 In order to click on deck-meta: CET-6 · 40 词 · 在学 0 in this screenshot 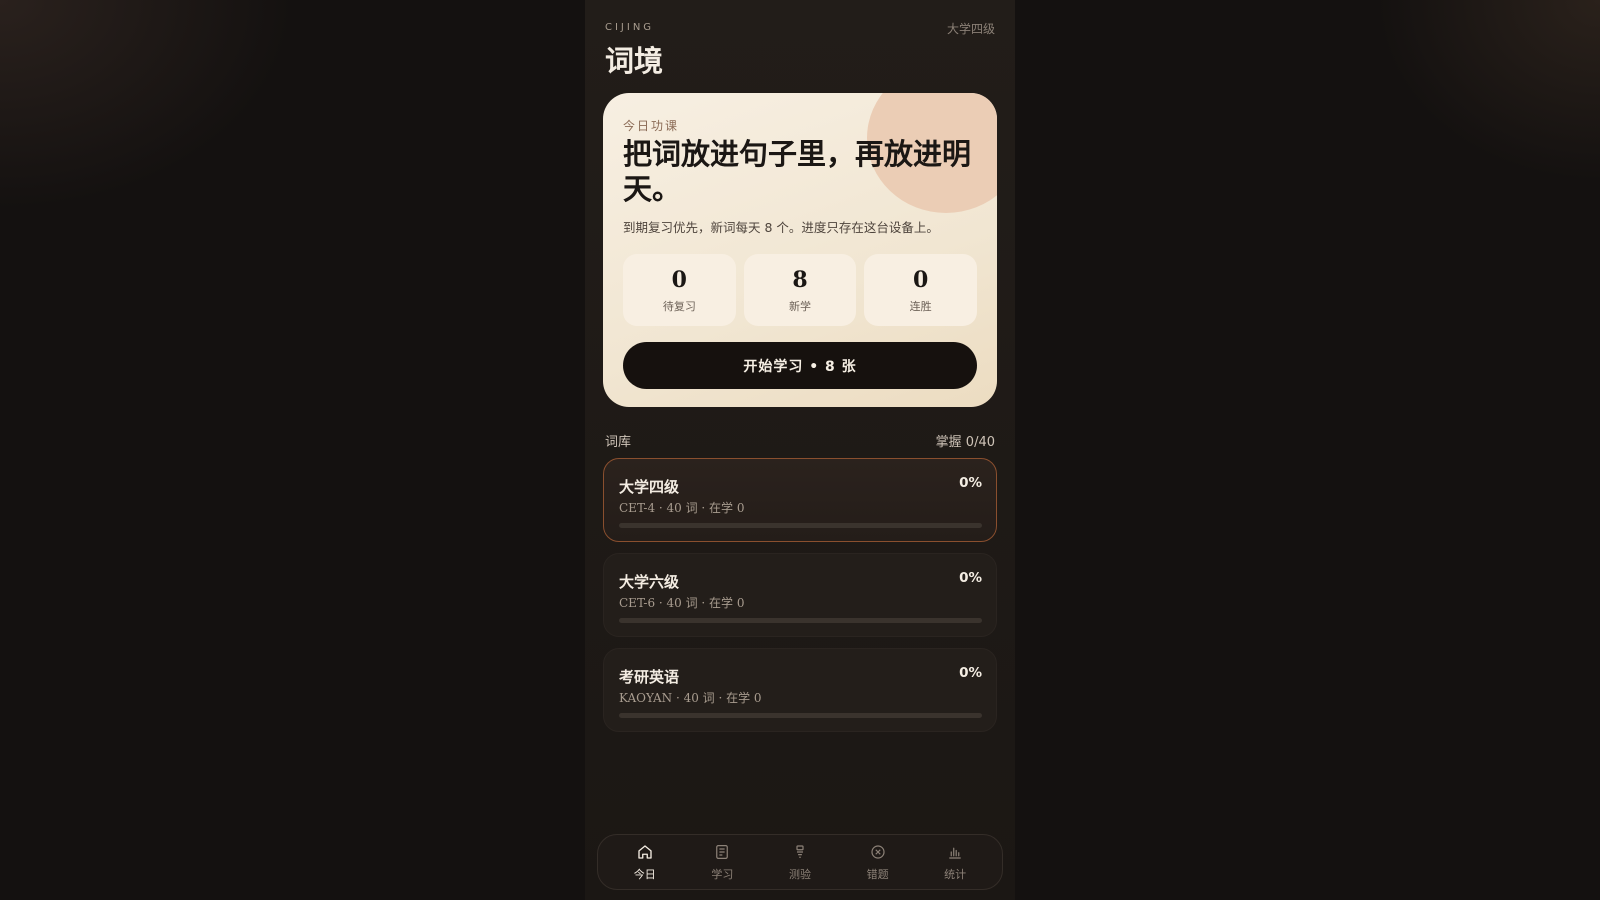, I will do `click(682, 603)`.